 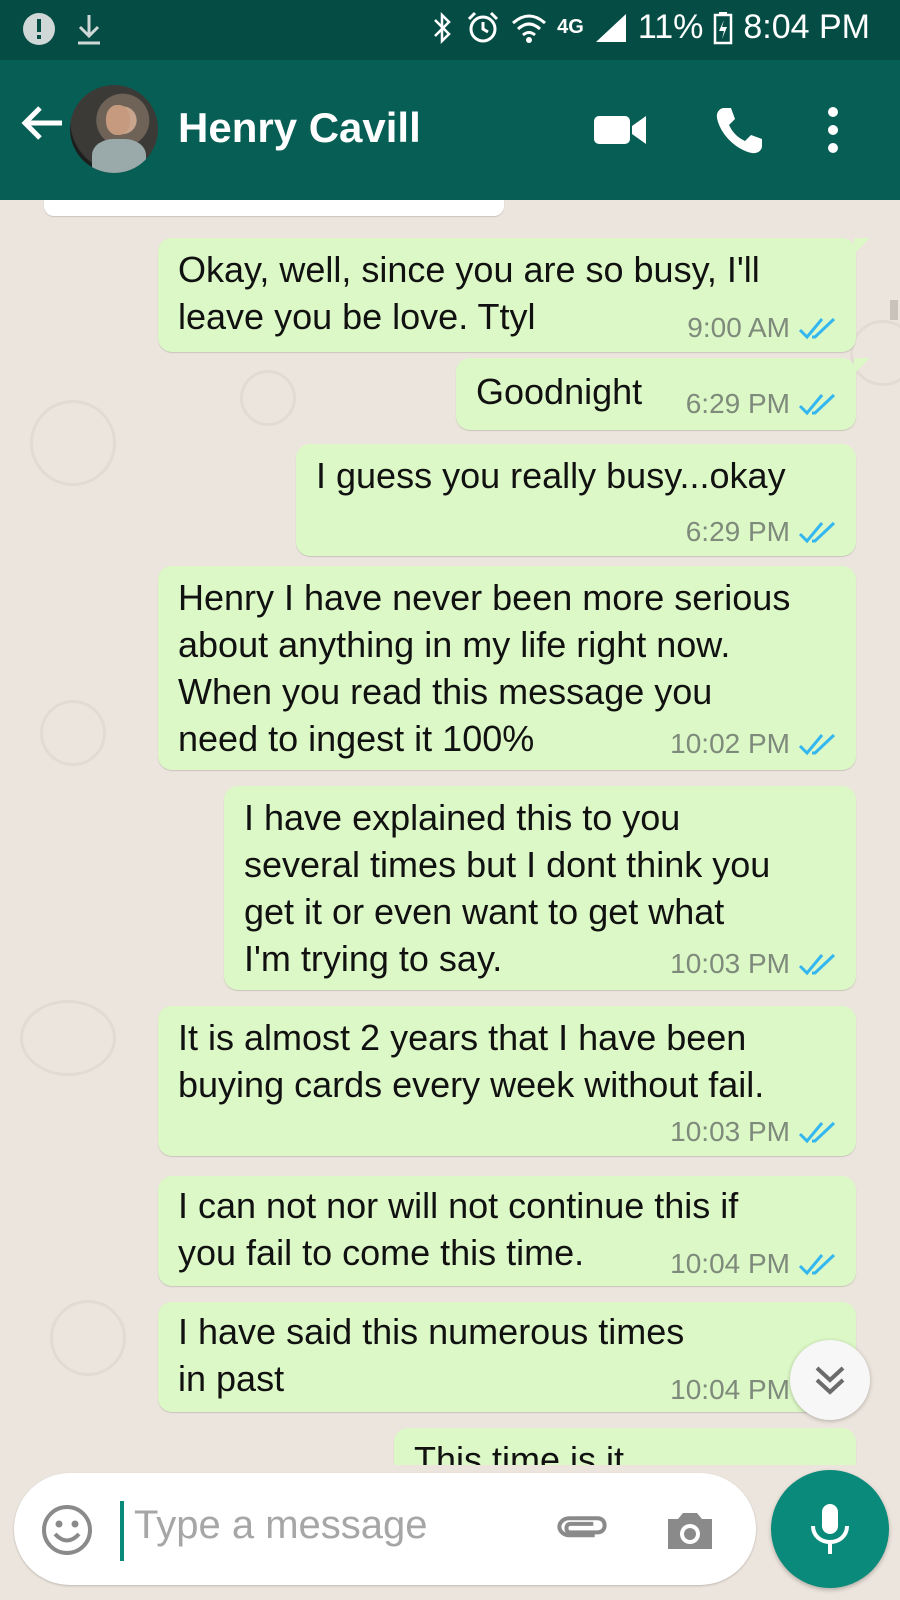 I want to click on previous-message-bubble, so click(x=274, y=208).